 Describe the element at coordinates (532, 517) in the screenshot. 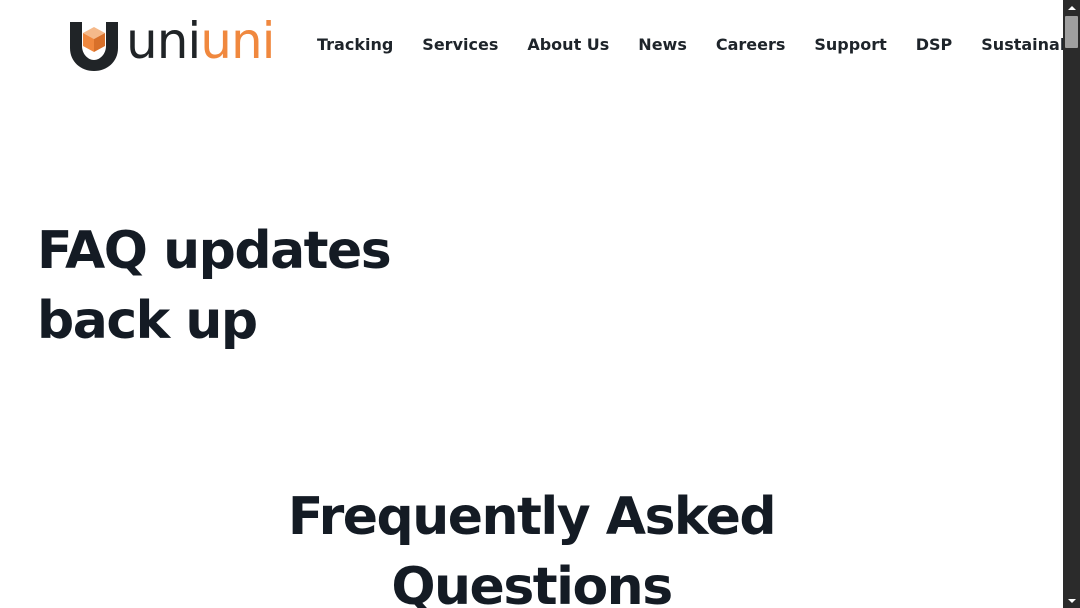

I see `faq-heading-line1: Frequently Asked` at that location.